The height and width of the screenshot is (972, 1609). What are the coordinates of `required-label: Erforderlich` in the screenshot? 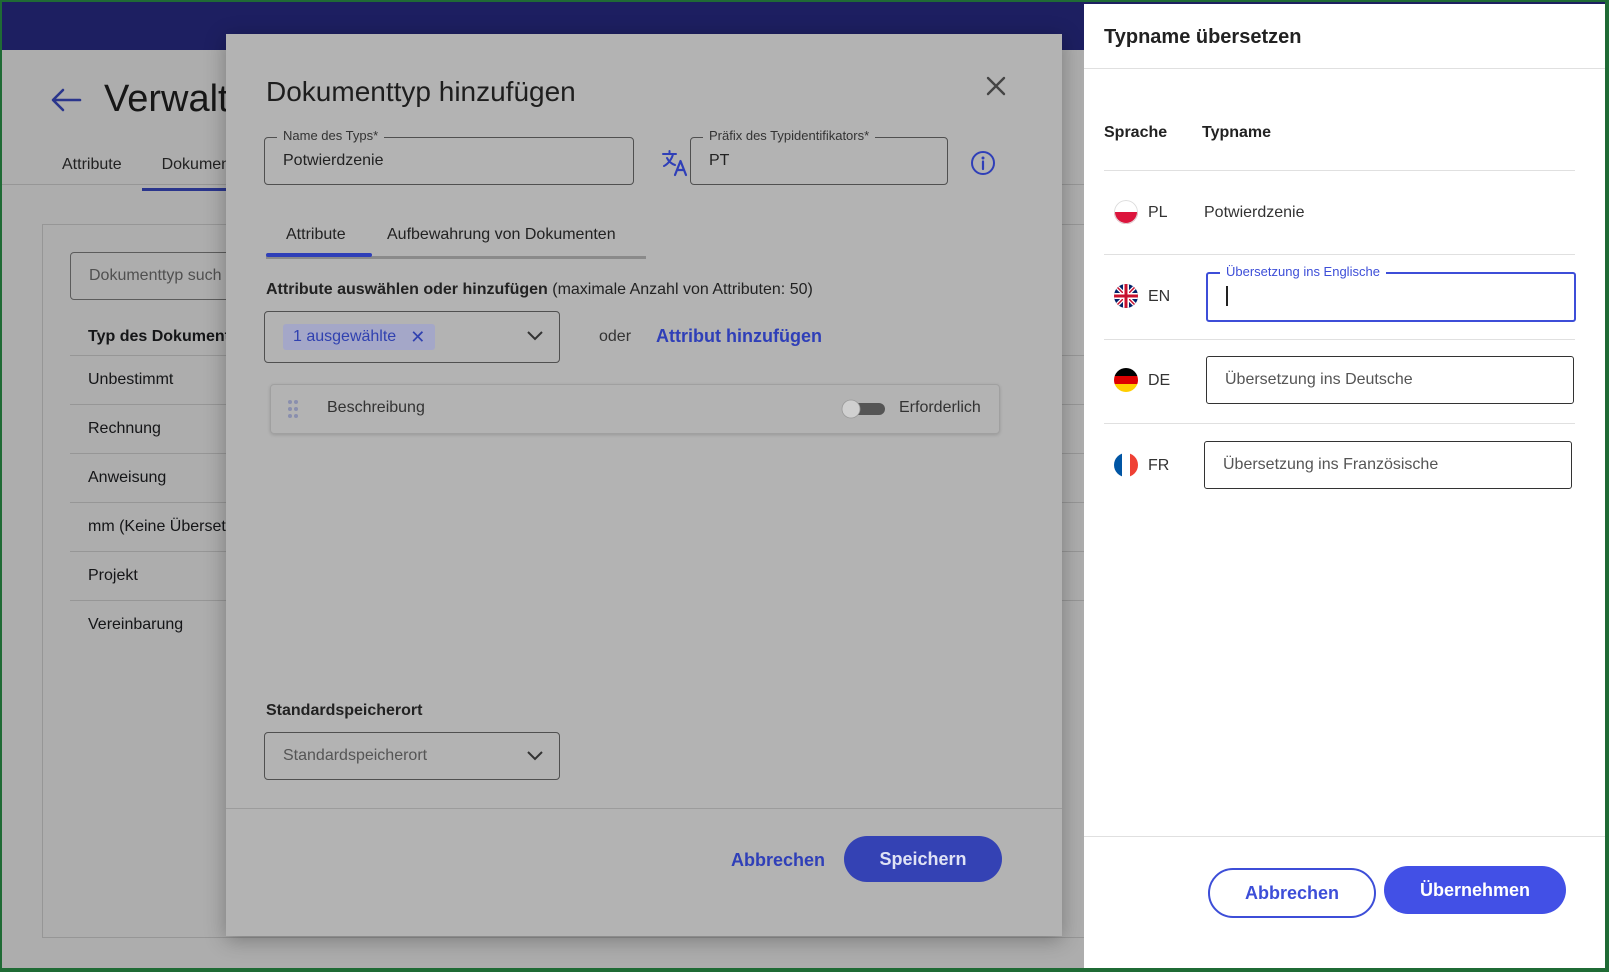 It's located at (940, 407).